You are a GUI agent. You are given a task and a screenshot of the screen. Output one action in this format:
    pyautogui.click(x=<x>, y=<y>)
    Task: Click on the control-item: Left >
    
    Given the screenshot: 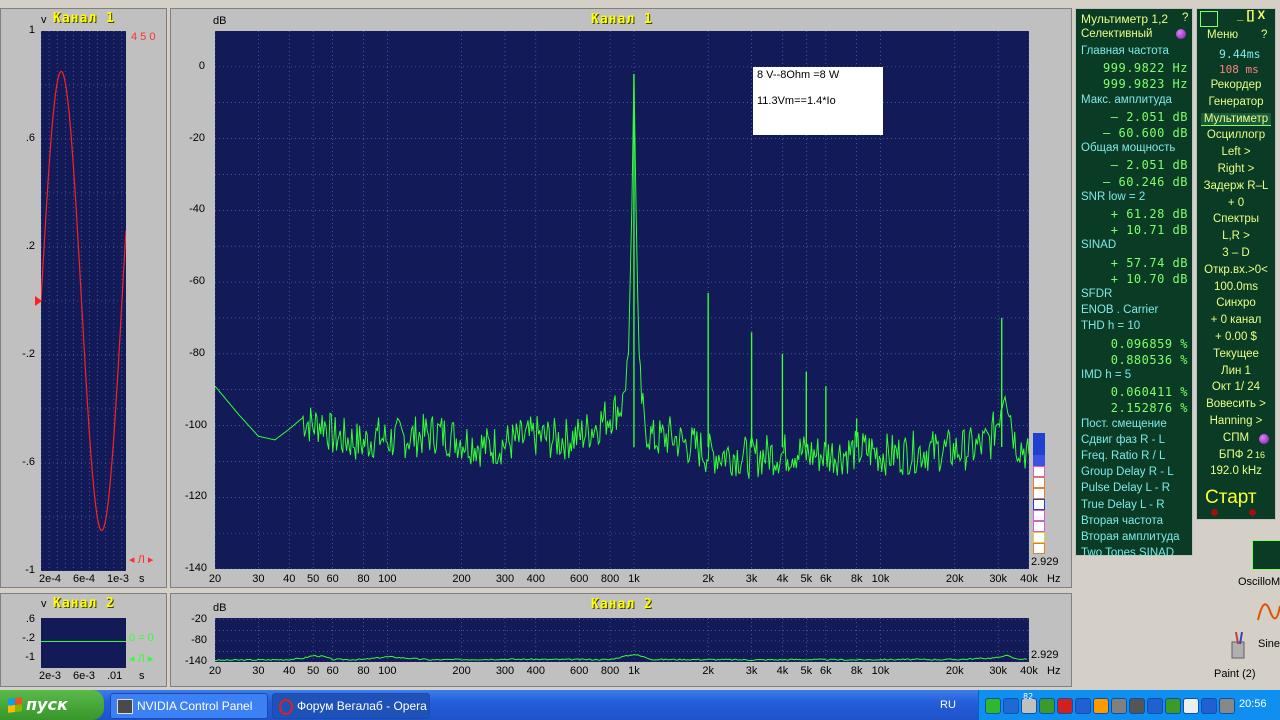 What is the action you would take?
    pyautogui.click(x=1236, y=152)
    